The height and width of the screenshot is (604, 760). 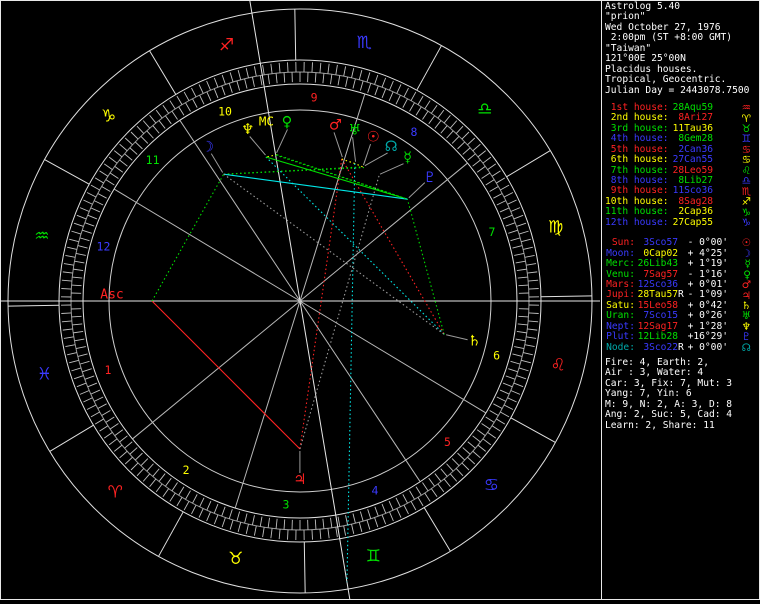 What do you see at coordinates (41, 237) in the screenshot?
I see `sign-glyph-aquarius: ♒` at bounding box center [41, 237].